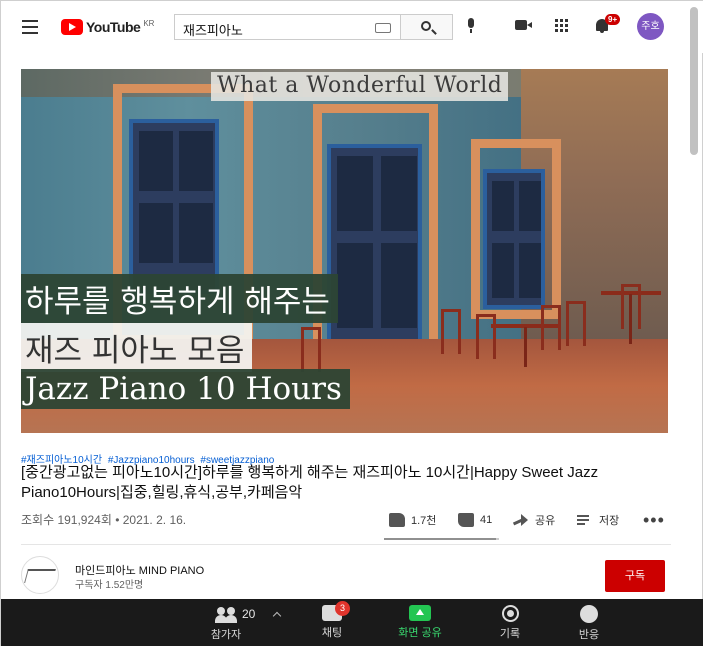 This screenshot has width=703, height=646. I want to click on search-button, so click(426, 27).